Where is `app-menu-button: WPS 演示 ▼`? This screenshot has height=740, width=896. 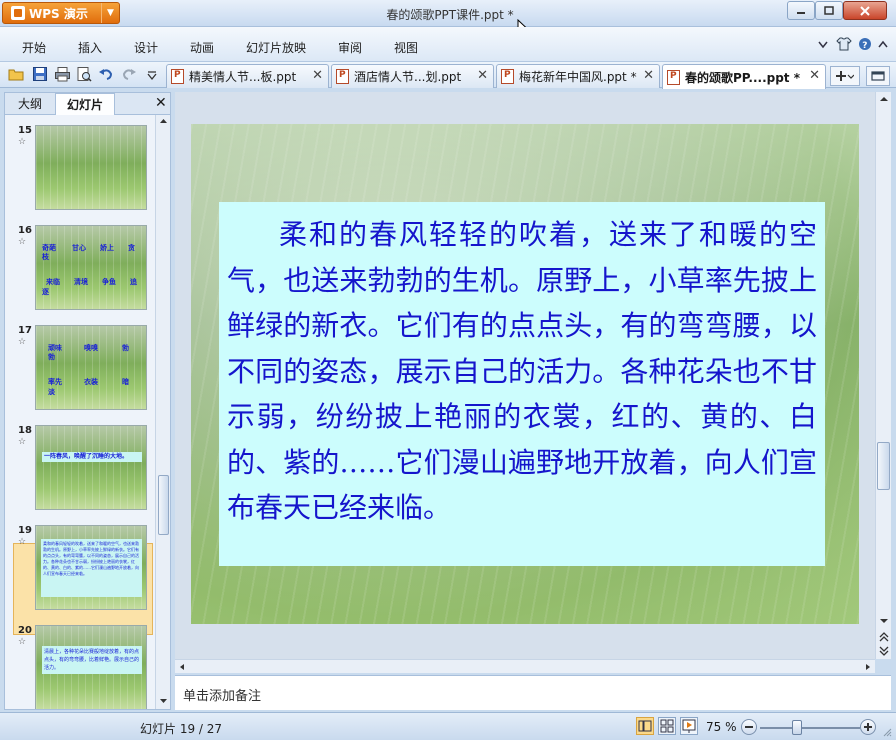
app-menu-button: WPS 演示 ▼ is located at coordinates (61, 13).